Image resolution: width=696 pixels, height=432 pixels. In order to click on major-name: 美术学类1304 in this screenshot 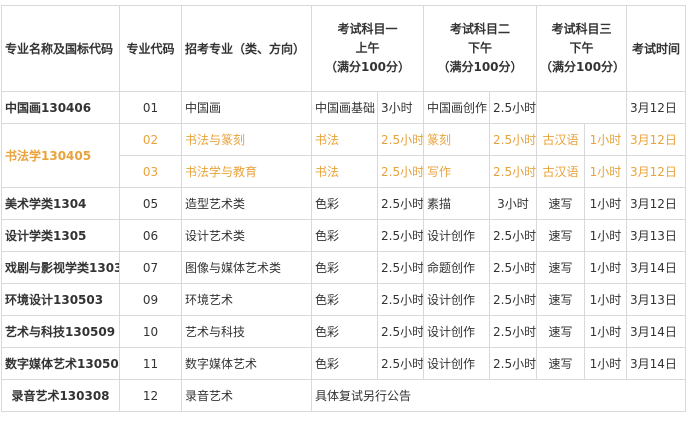, I will do `click(60, 203)`.